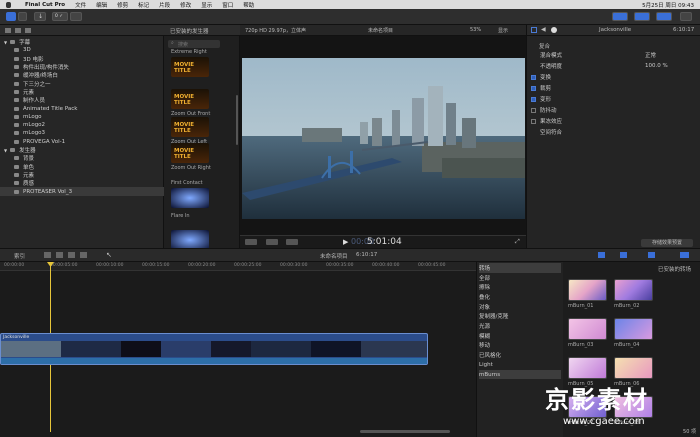  Describe the element at coordinates (614, 110) in the screenshot. I see `inspector-row: 防抖动` at that location.